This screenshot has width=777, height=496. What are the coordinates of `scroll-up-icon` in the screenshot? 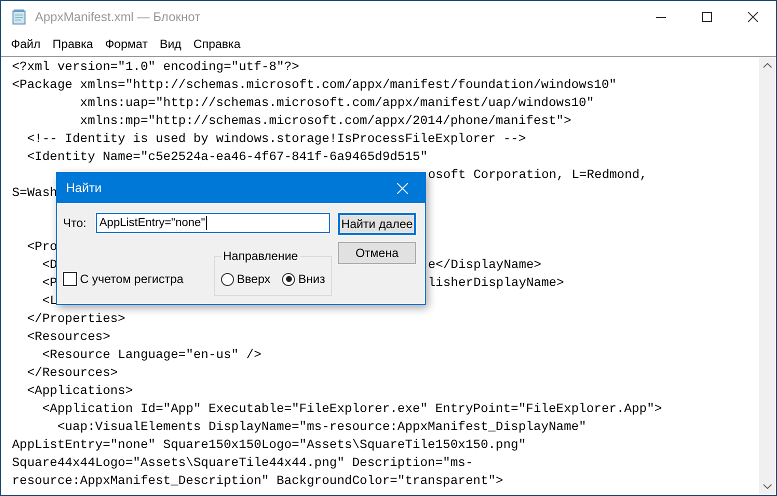 It's located at (767, 65).